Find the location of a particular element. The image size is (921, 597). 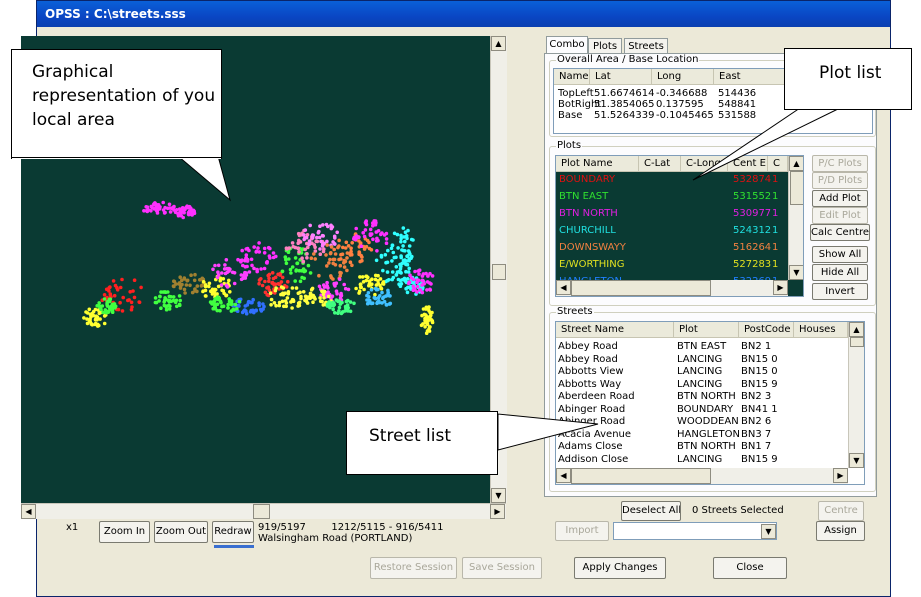

area-callout-pointer is located at coordinates (203, 178).